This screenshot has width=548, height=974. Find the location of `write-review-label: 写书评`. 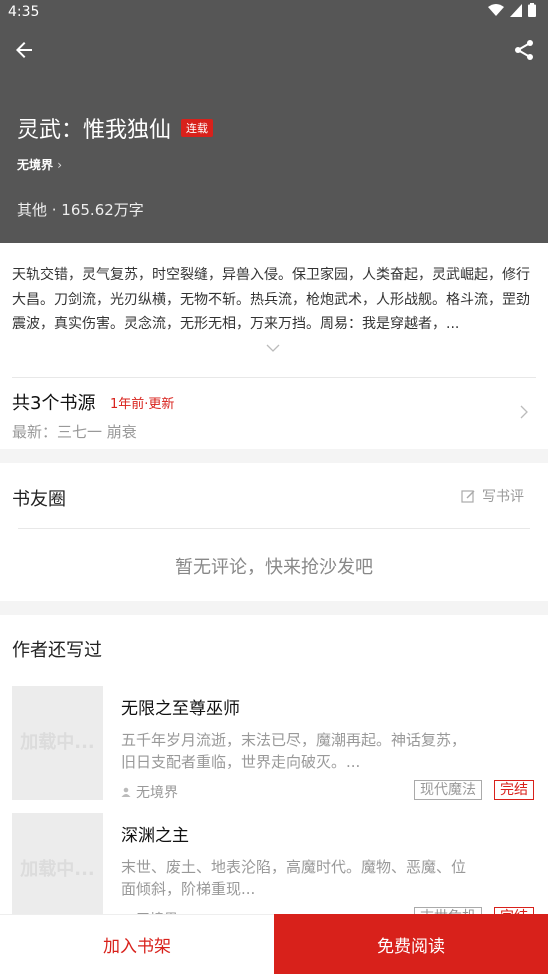

write-review-label: 写书评 is located at coordinates (503, 497).